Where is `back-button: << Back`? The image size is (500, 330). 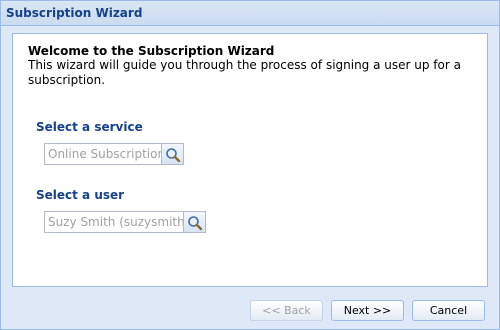
back-button: << Back is located at coordinates (286, 310).